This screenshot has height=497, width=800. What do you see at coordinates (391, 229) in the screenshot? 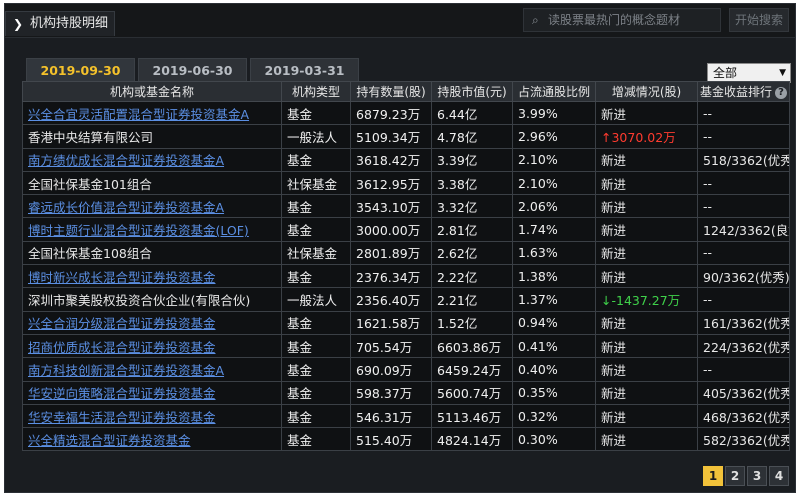
I see `cell-qty: 3000.00万` at bounding box center [391, 229].